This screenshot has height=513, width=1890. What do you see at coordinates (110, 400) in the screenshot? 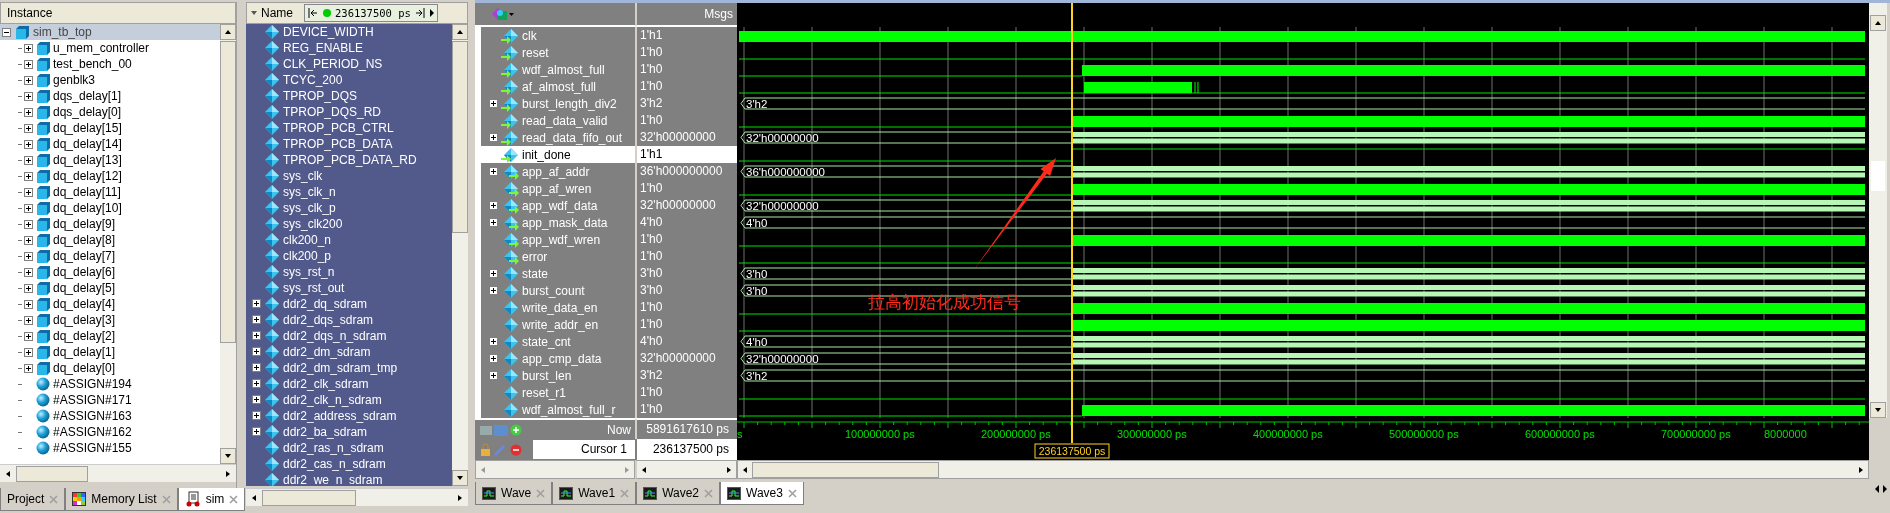
I see `tree-item: #ASSIGN#171` at bounding box center [110, 400].